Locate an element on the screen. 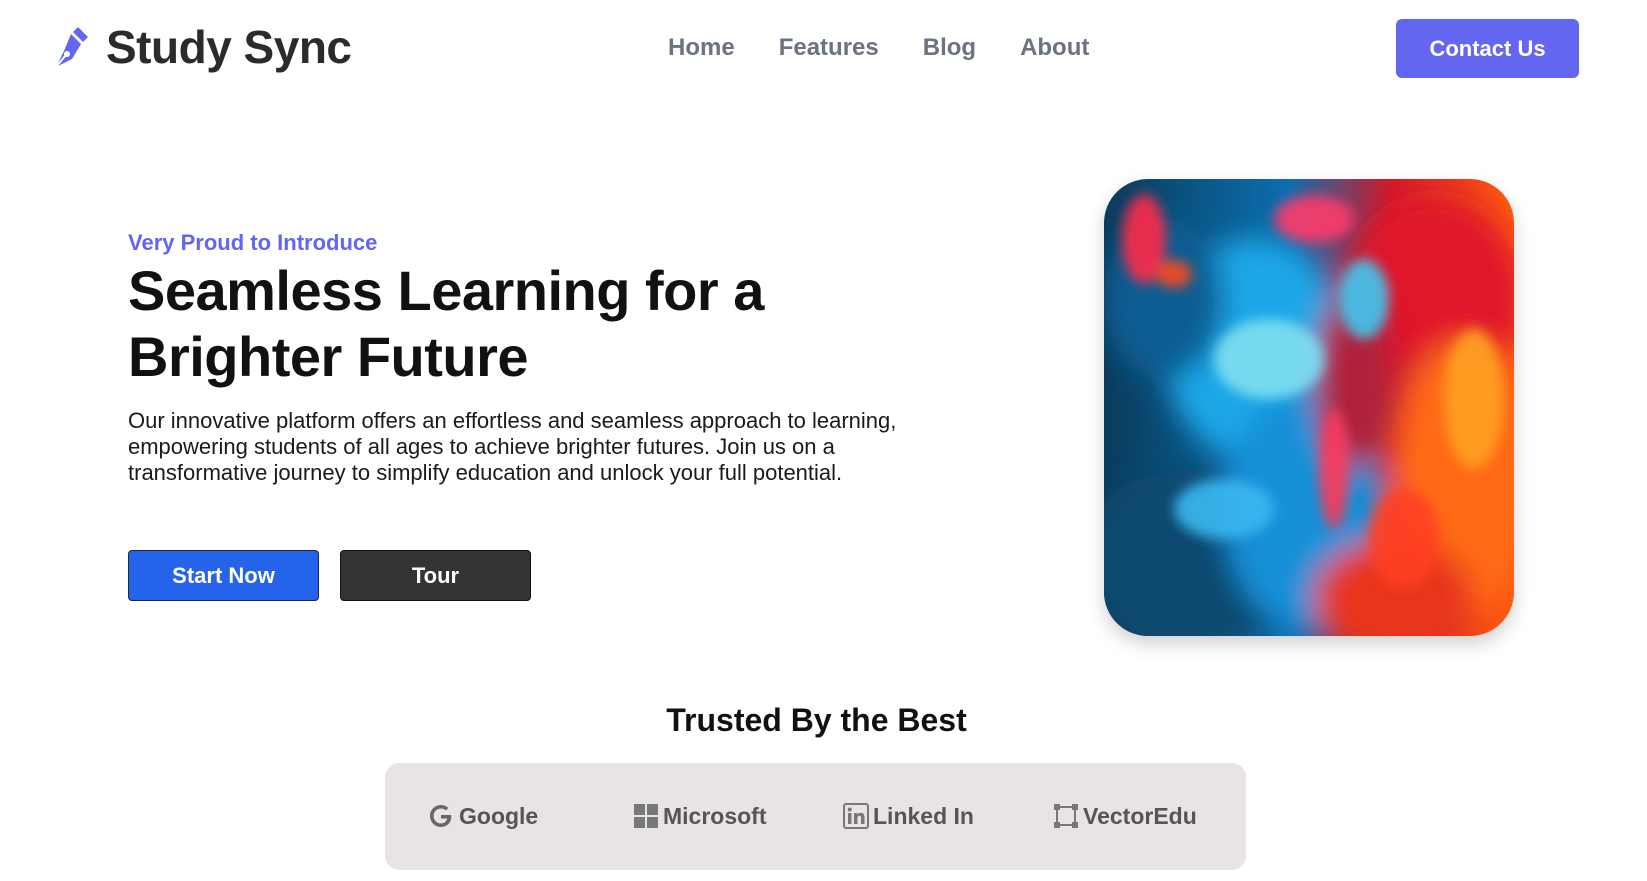 Image resolution: width=1647 pixels, height=881 pixels. trusted-title: Trusted By the Best is located at coordinates (816, 720).